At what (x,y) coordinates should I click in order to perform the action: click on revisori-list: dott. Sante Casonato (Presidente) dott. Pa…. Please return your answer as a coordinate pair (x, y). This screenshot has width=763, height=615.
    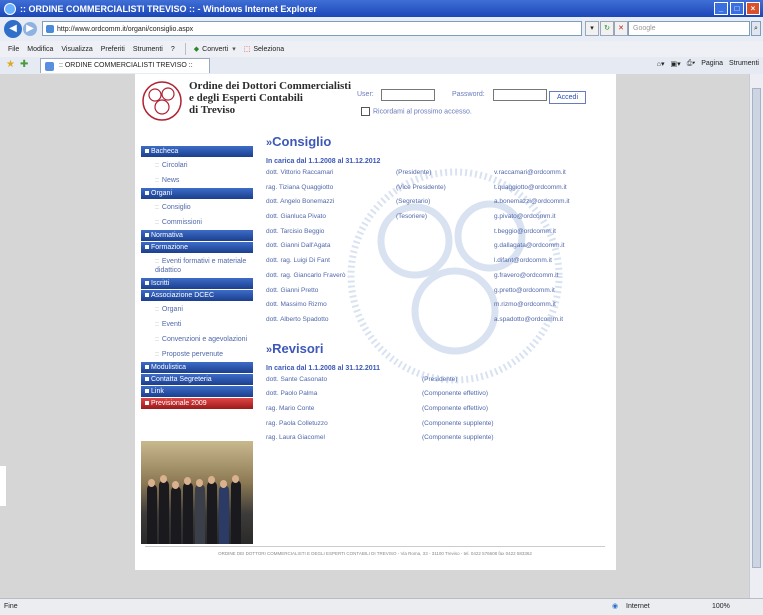
    Looking at the image, I should click on (436, 412).